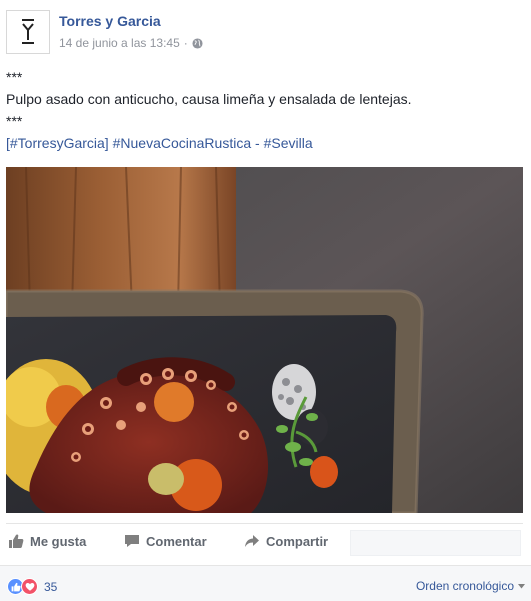 The height and width of the screenshot is (601, 531). I want to click on post-meta: 14 de junio a las 13:45 ·, so click(131, 43).